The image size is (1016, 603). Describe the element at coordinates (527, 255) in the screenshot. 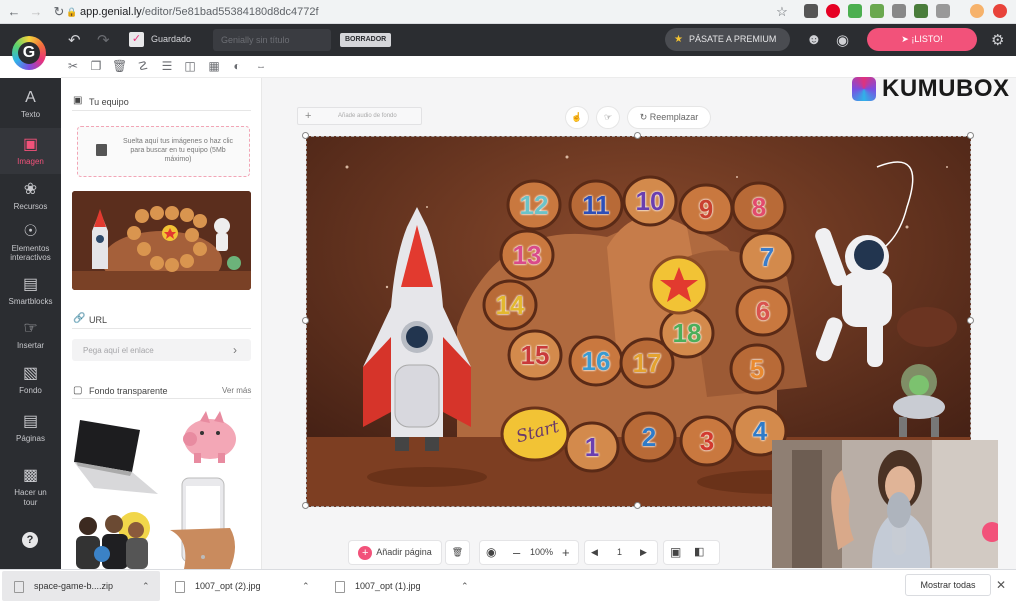

I see `board-stone-number: 13` at that location.